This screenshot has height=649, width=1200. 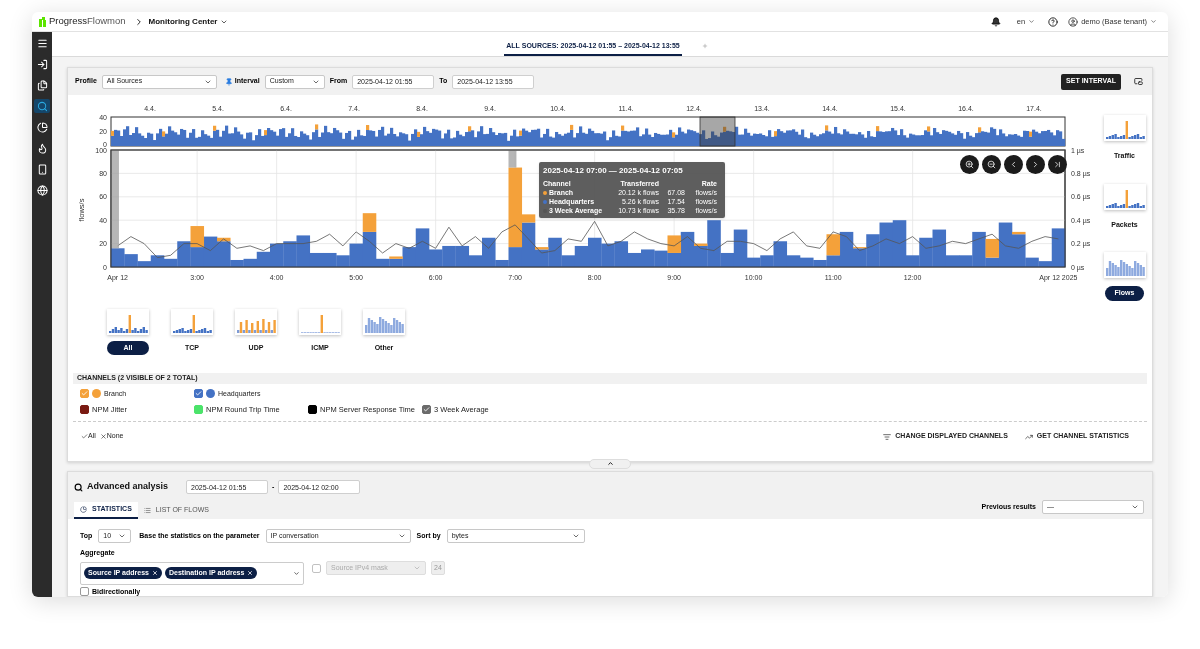 What do you see at coordinates (969, 164) in the screenshot?
I see `zoom-in-icon` at bounding box center [969, 164].